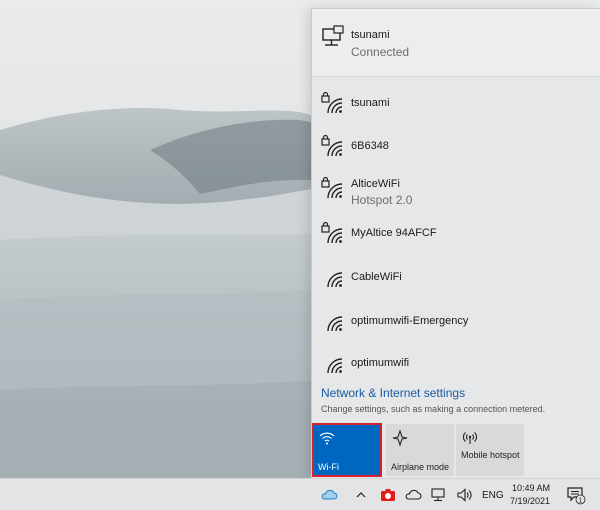 The width and height of the screenshot is (600, 510). Describe the element at coordinates (329, 495) in the screenshot. I see `onedrive-cloud-icon` at that location.